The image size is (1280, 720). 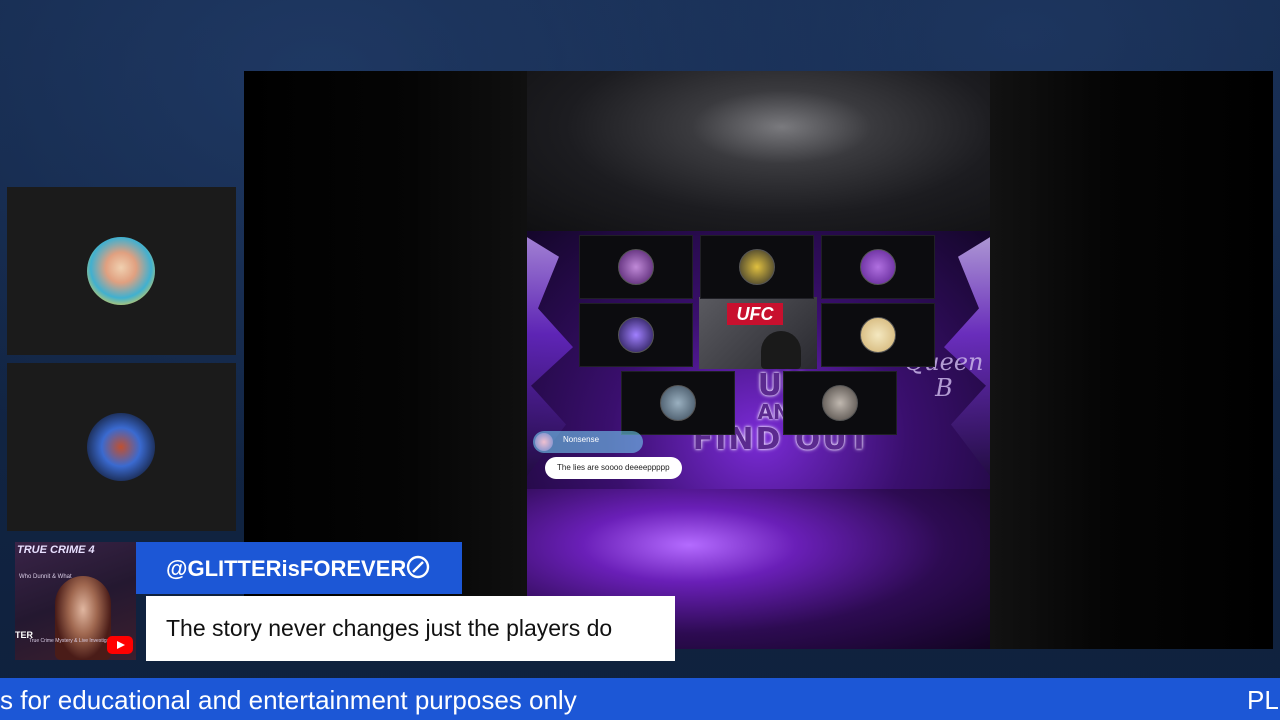 What do you see at coordinates (286, 568) in the screenshot?
I see `commenter-username: @GLITTERisFOREVER` at bounding box center [286, 568].